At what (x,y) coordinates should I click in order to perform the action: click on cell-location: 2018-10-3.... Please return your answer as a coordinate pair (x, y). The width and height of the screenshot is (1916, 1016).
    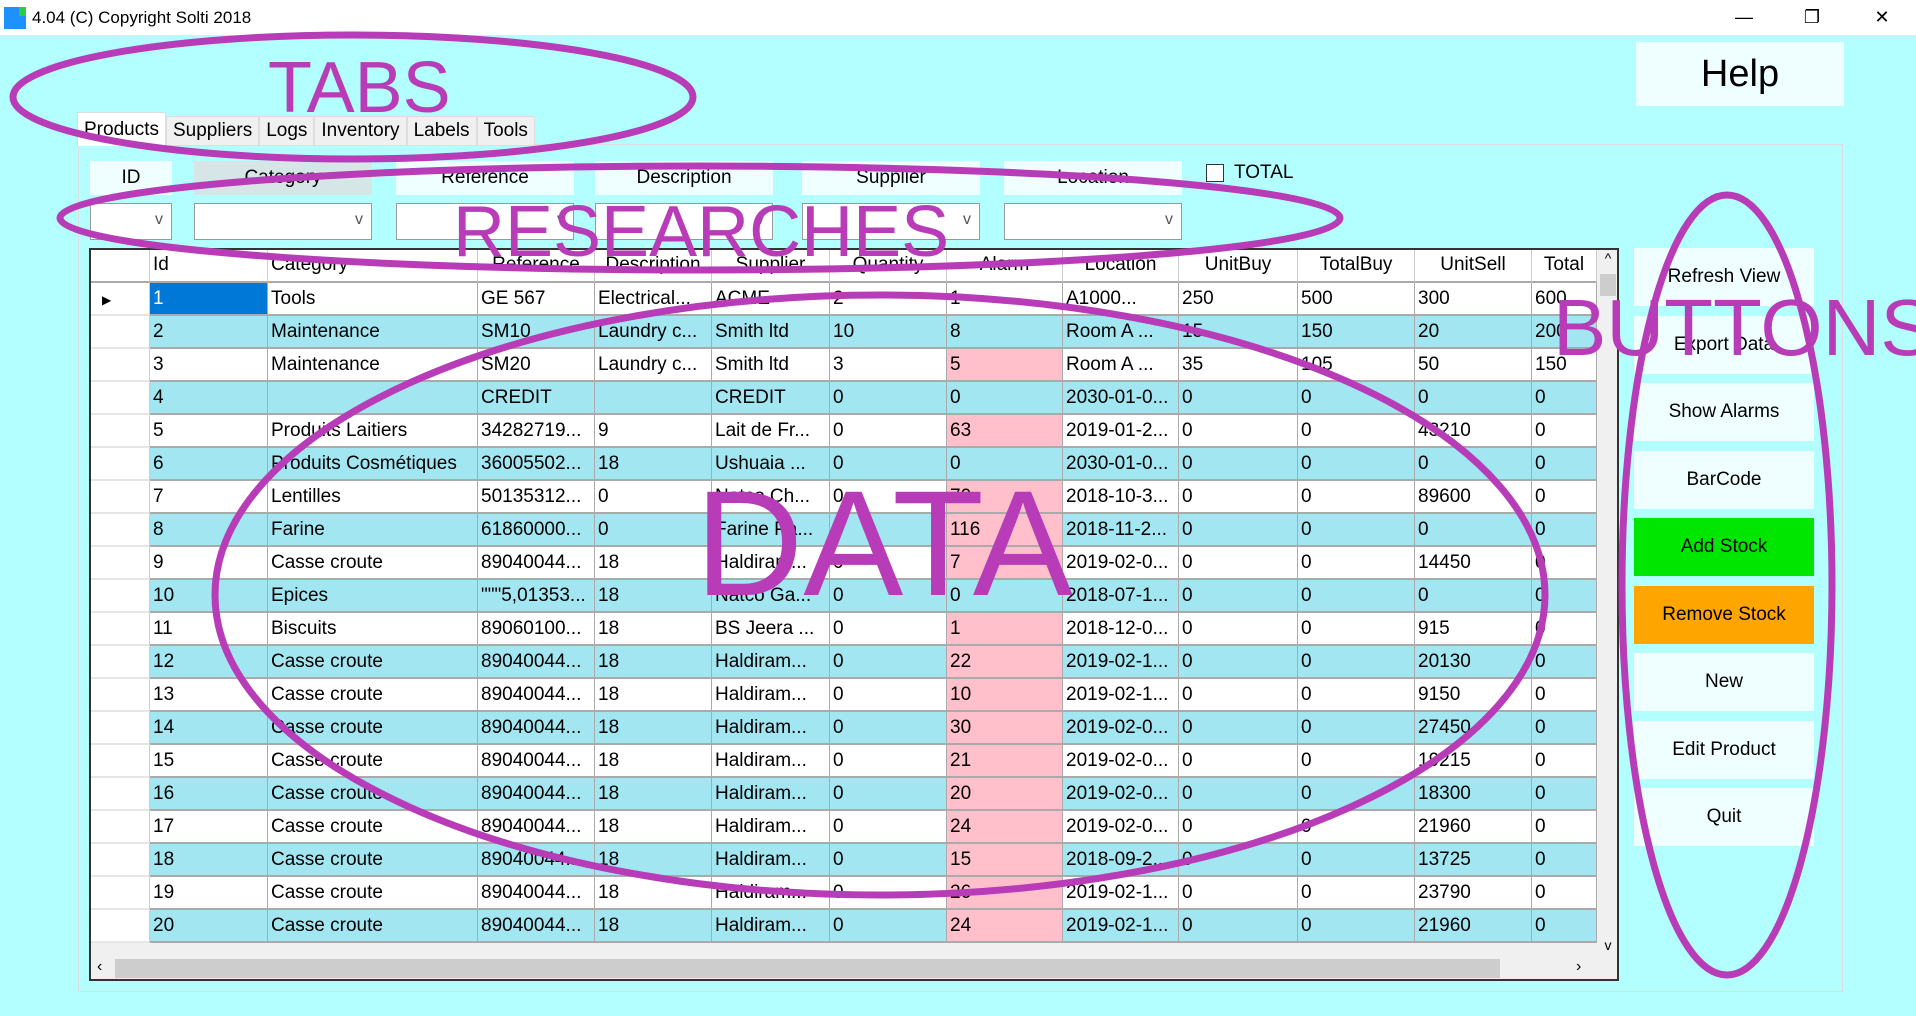
    Looking at the image, I should click on (1121, 497).